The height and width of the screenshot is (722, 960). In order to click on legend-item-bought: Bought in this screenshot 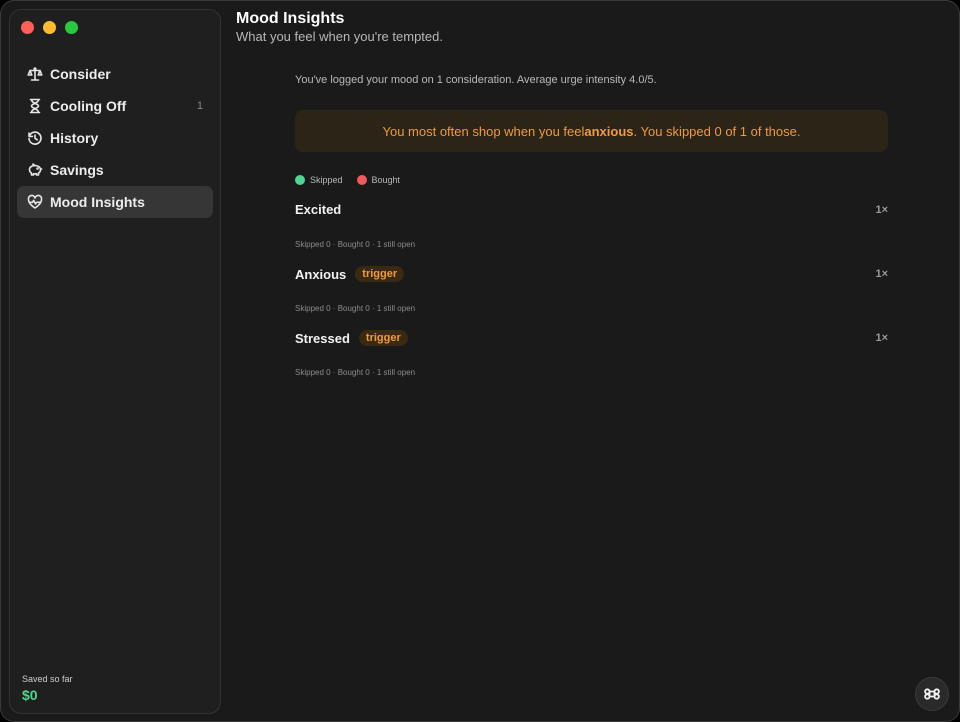, I will do `click(378, 180)`.